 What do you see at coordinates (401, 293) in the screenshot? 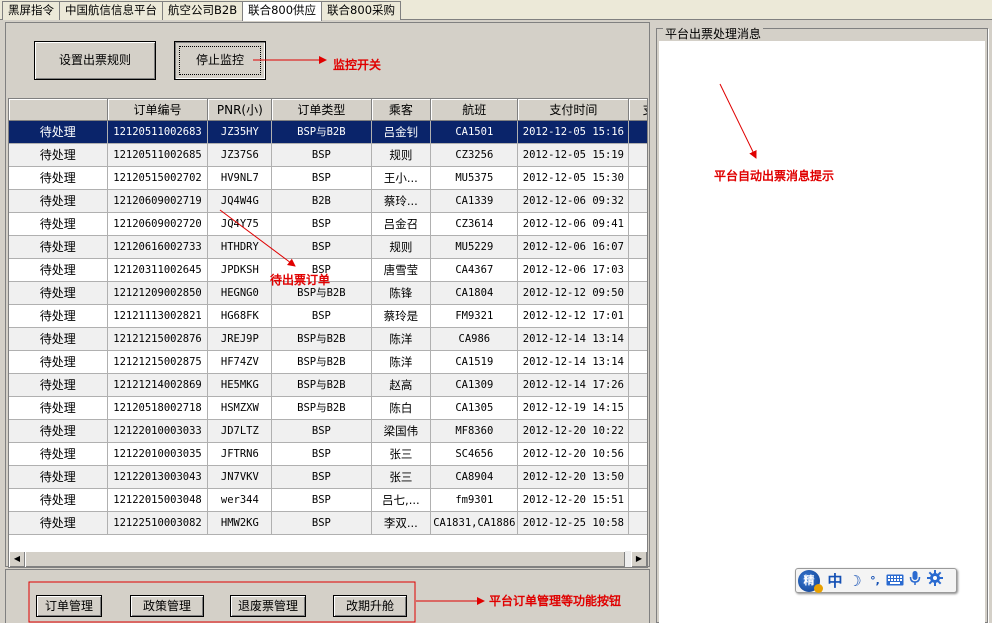
I see `cell-passenger: 陈锋` at bounding box center [401, 293].